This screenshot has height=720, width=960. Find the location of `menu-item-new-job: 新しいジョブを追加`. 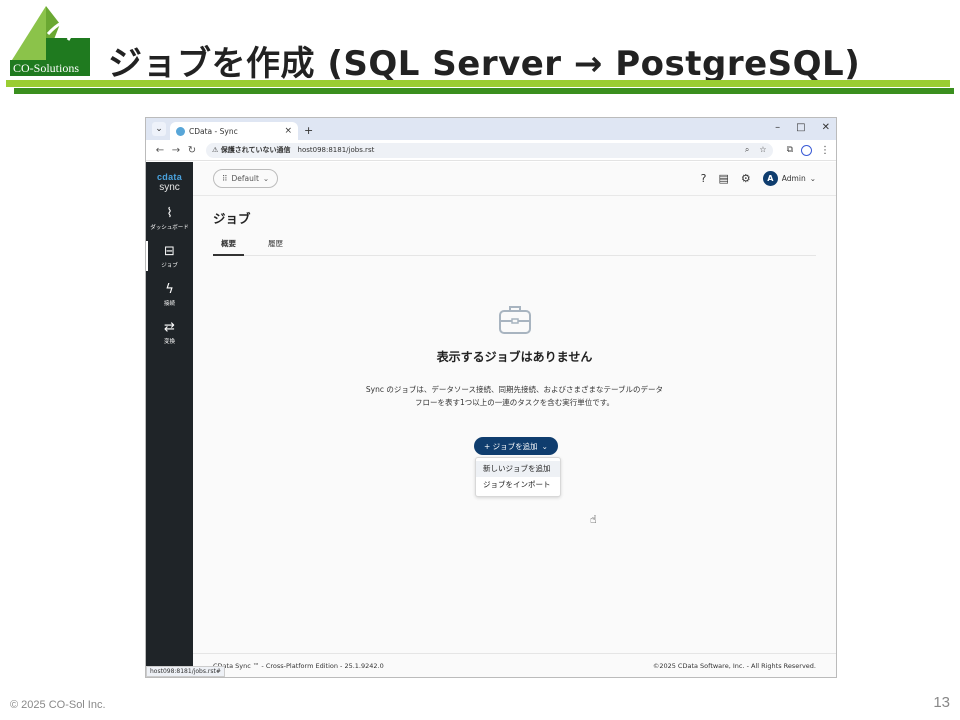

menu-item-new-job: 新しいジョブを追加 is located at coordinates (518, 469).